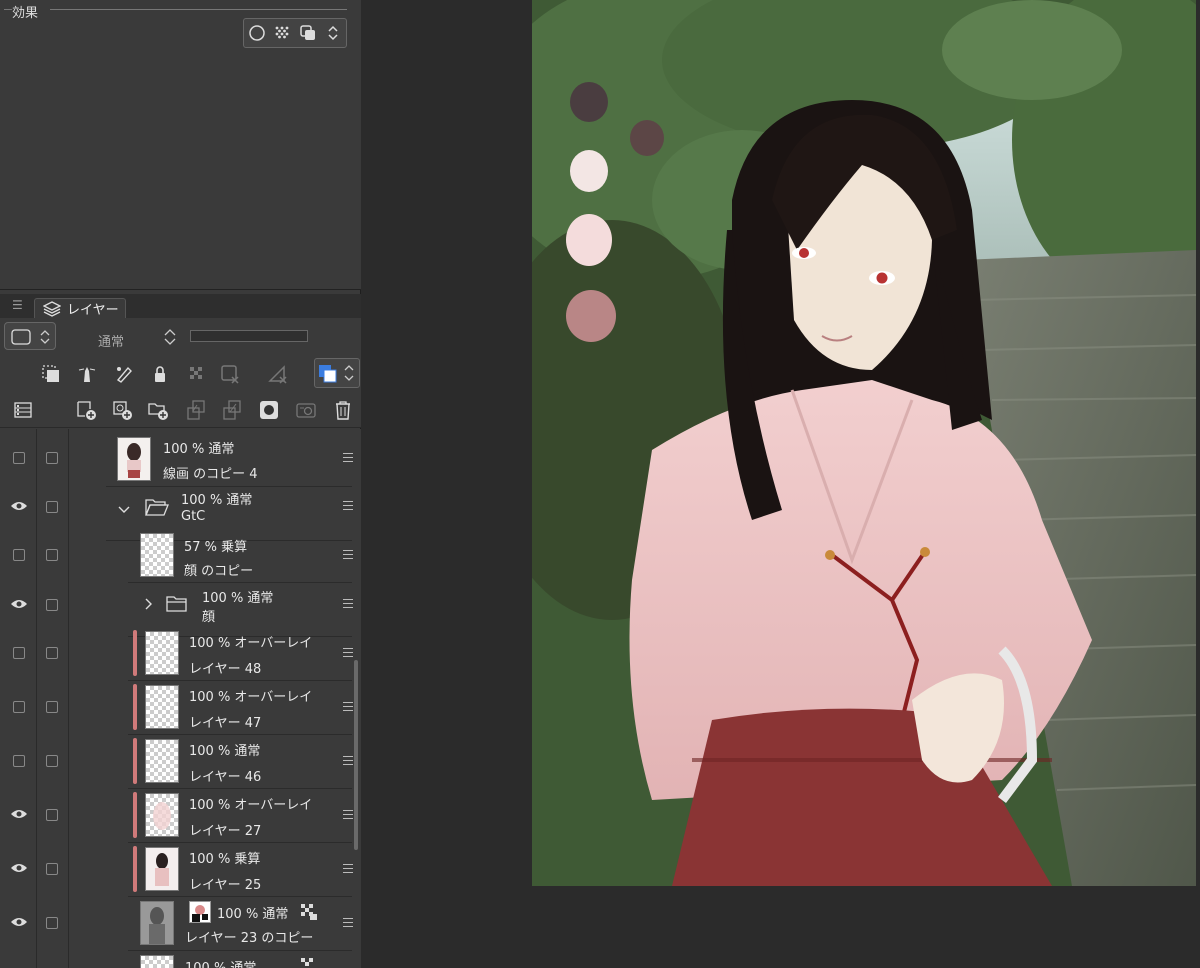 This screenshot has height=968, width=1200. Describe the element at coordinates (111, 340) in the screenshot. I see `blend-mode-select: 通常` at that location.